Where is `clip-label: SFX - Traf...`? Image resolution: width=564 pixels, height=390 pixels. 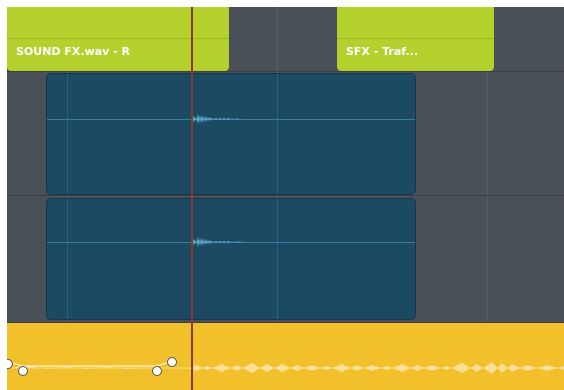 clip-label: SFX - Traf... is located at coordinates (382, 51).